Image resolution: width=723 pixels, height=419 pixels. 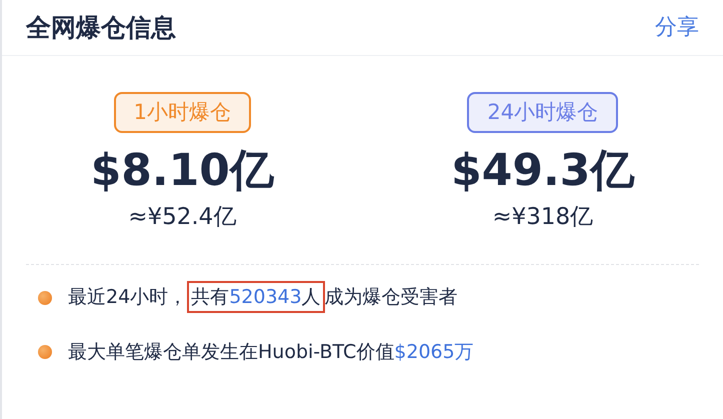 What do you see at coordinates (677, 27) in the screenshot?
I see `share-link: 分享` at bounding box center [677, 27].